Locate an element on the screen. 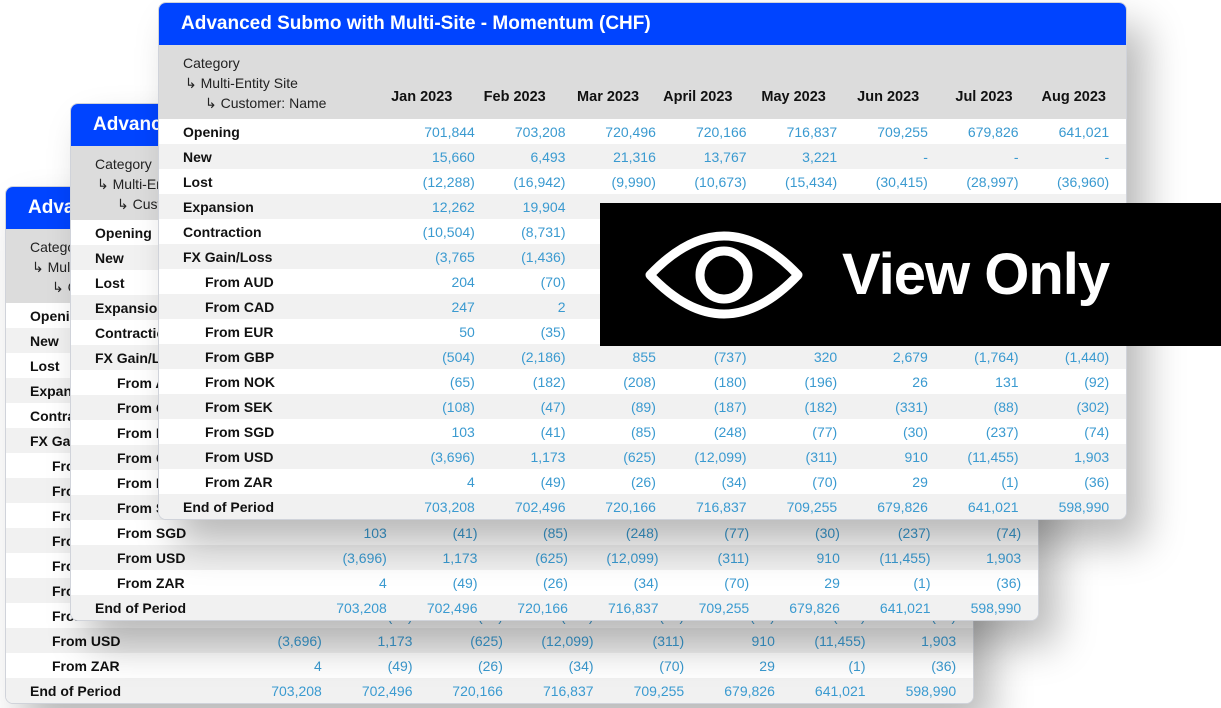 Image resolution: width=1221 pixels, height=708 pixels. cell-value: 204 is located at coordinates (463, 281).